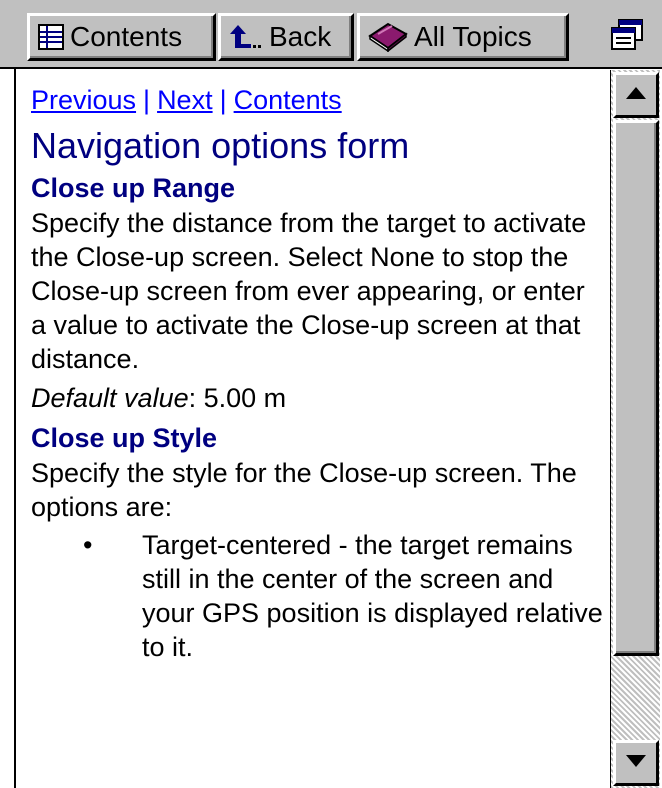 This screenshot has height=788, width=662. I want to click on book-icon, so click(388, 37).